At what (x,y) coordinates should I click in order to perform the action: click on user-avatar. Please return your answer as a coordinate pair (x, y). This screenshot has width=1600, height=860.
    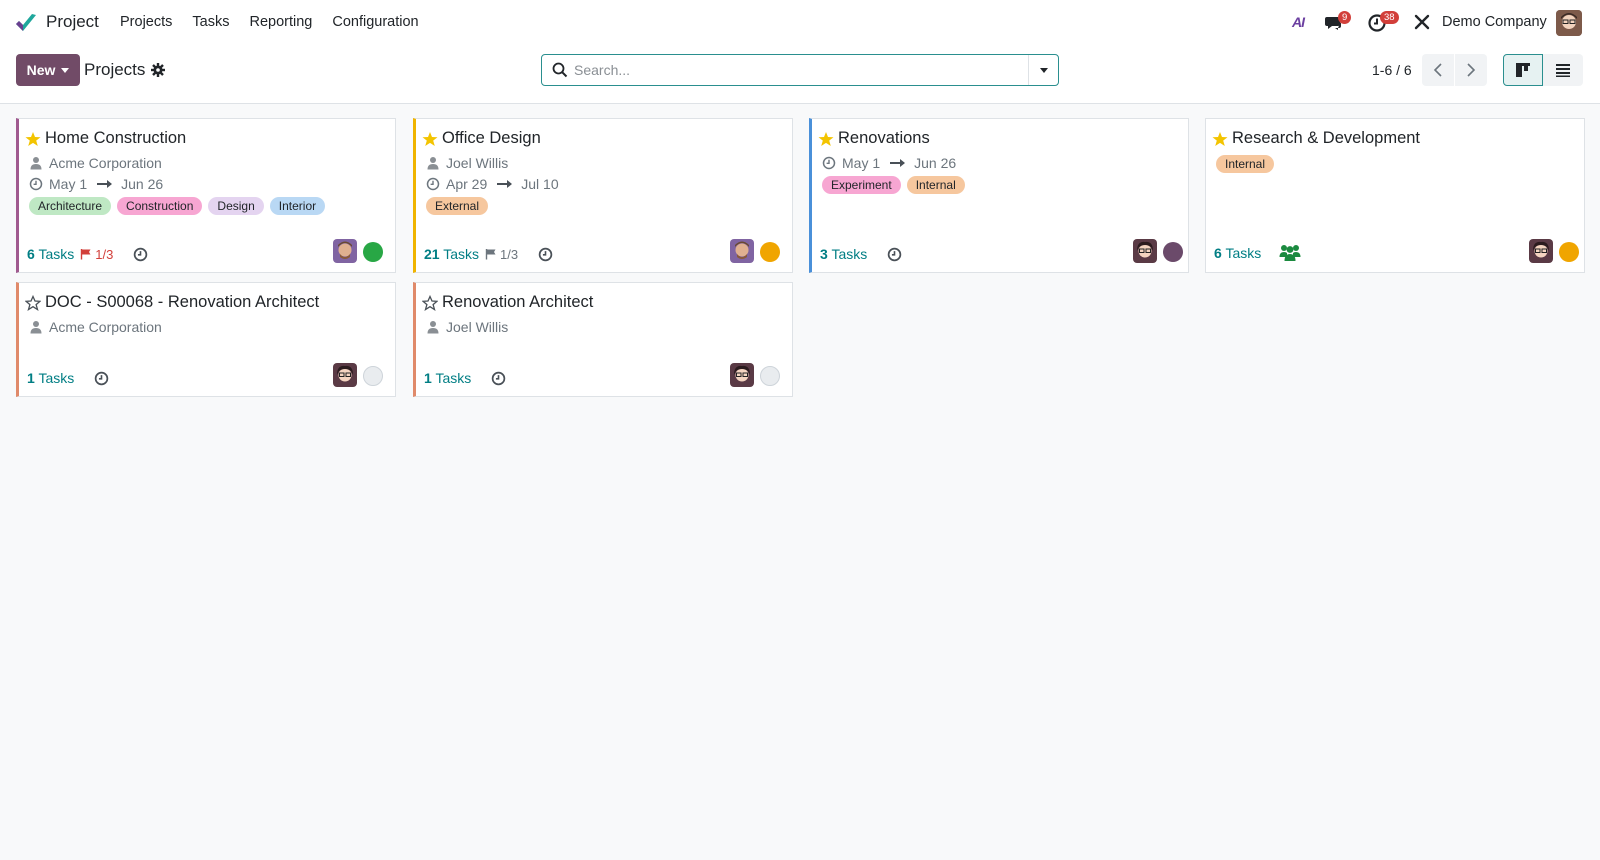
    Looking at the image, I should click on (1569, 23).